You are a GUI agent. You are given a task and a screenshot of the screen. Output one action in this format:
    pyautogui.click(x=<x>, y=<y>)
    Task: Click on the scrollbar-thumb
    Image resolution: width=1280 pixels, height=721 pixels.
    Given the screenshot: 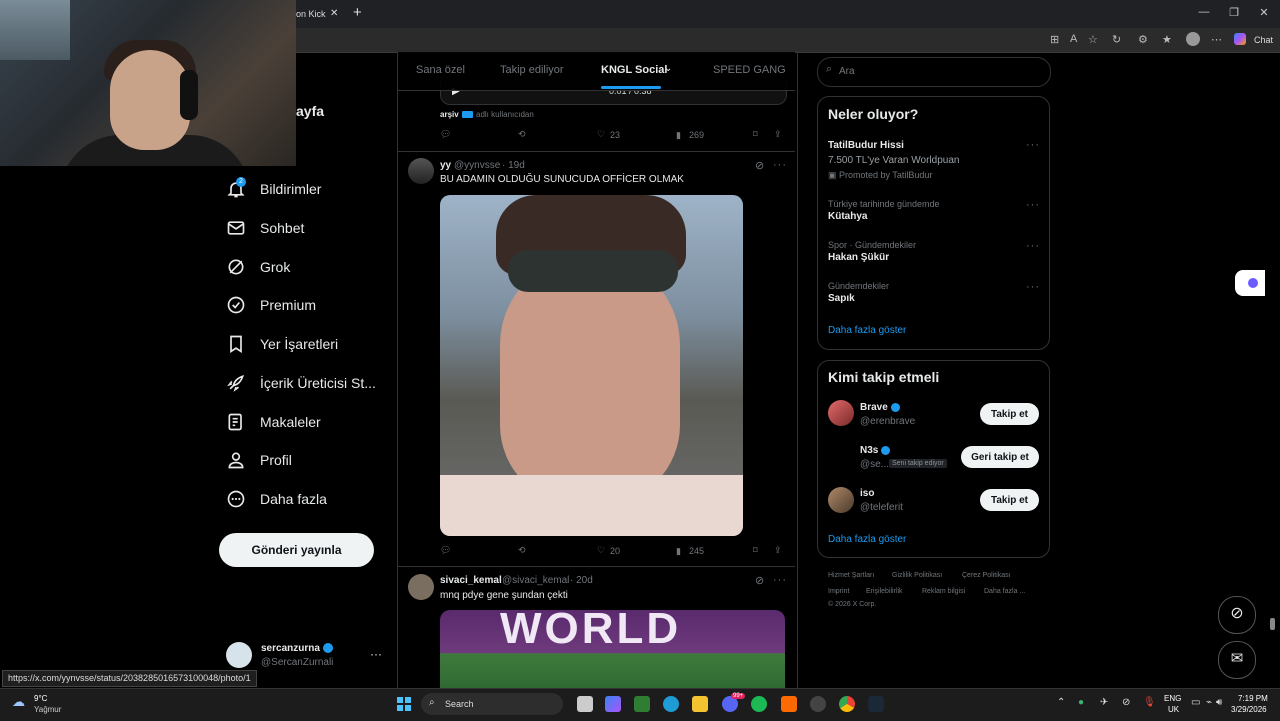 What is the action you would take?
    pyautogui.click(x=1272, y=624)
    